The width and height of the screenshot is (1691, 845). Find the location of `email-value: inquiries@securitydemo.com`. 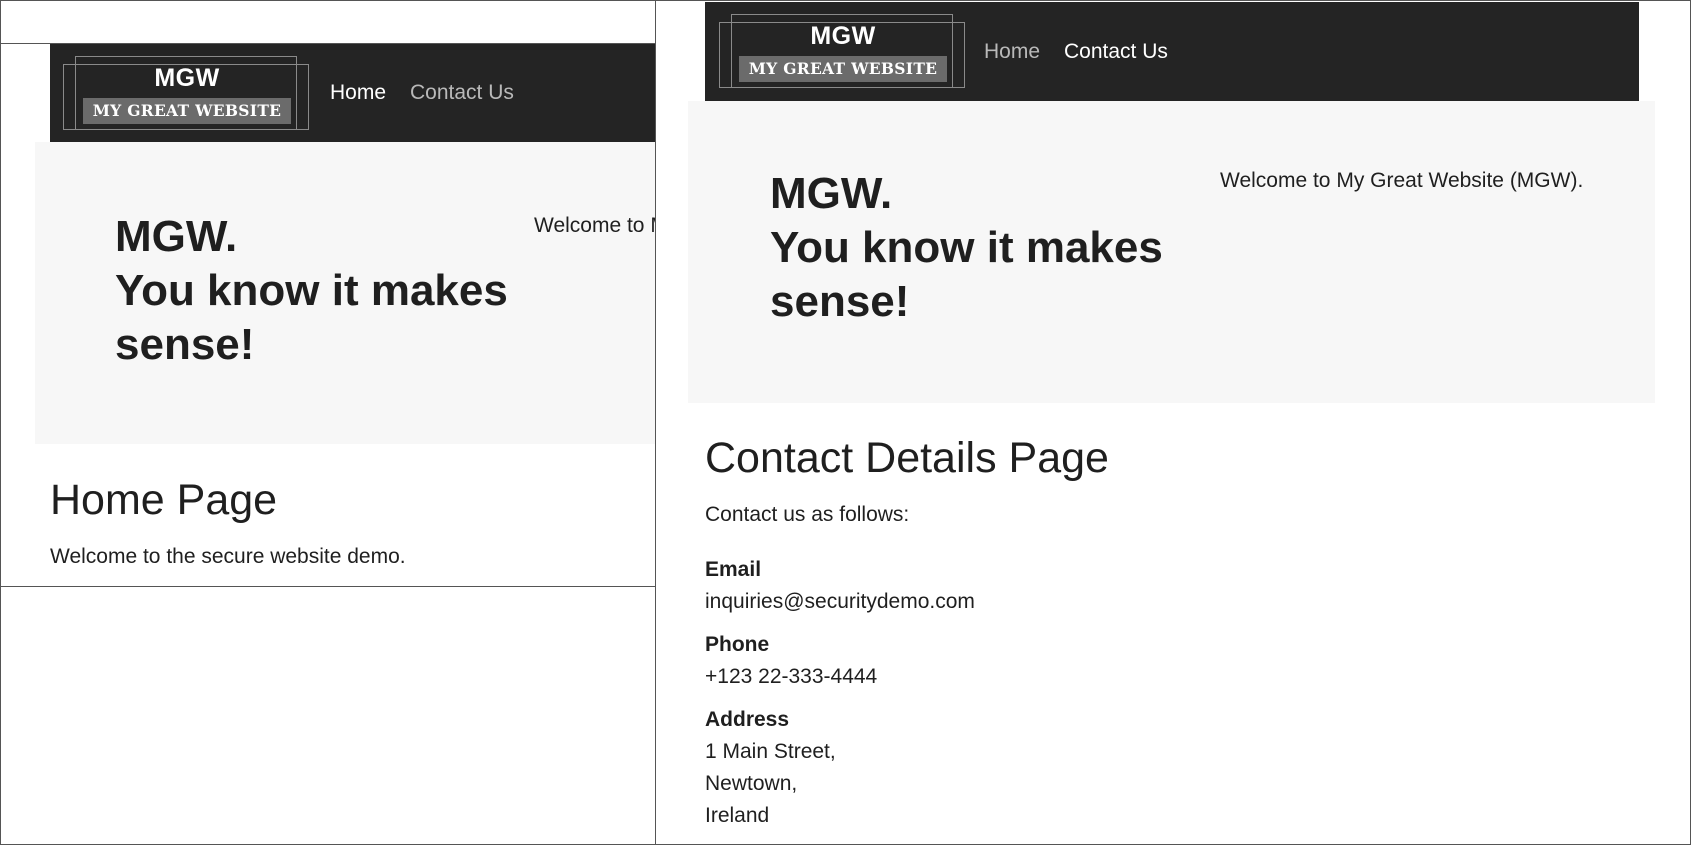

email-value: inquiries@securitydemo.com is located at coordinates (840, 602).